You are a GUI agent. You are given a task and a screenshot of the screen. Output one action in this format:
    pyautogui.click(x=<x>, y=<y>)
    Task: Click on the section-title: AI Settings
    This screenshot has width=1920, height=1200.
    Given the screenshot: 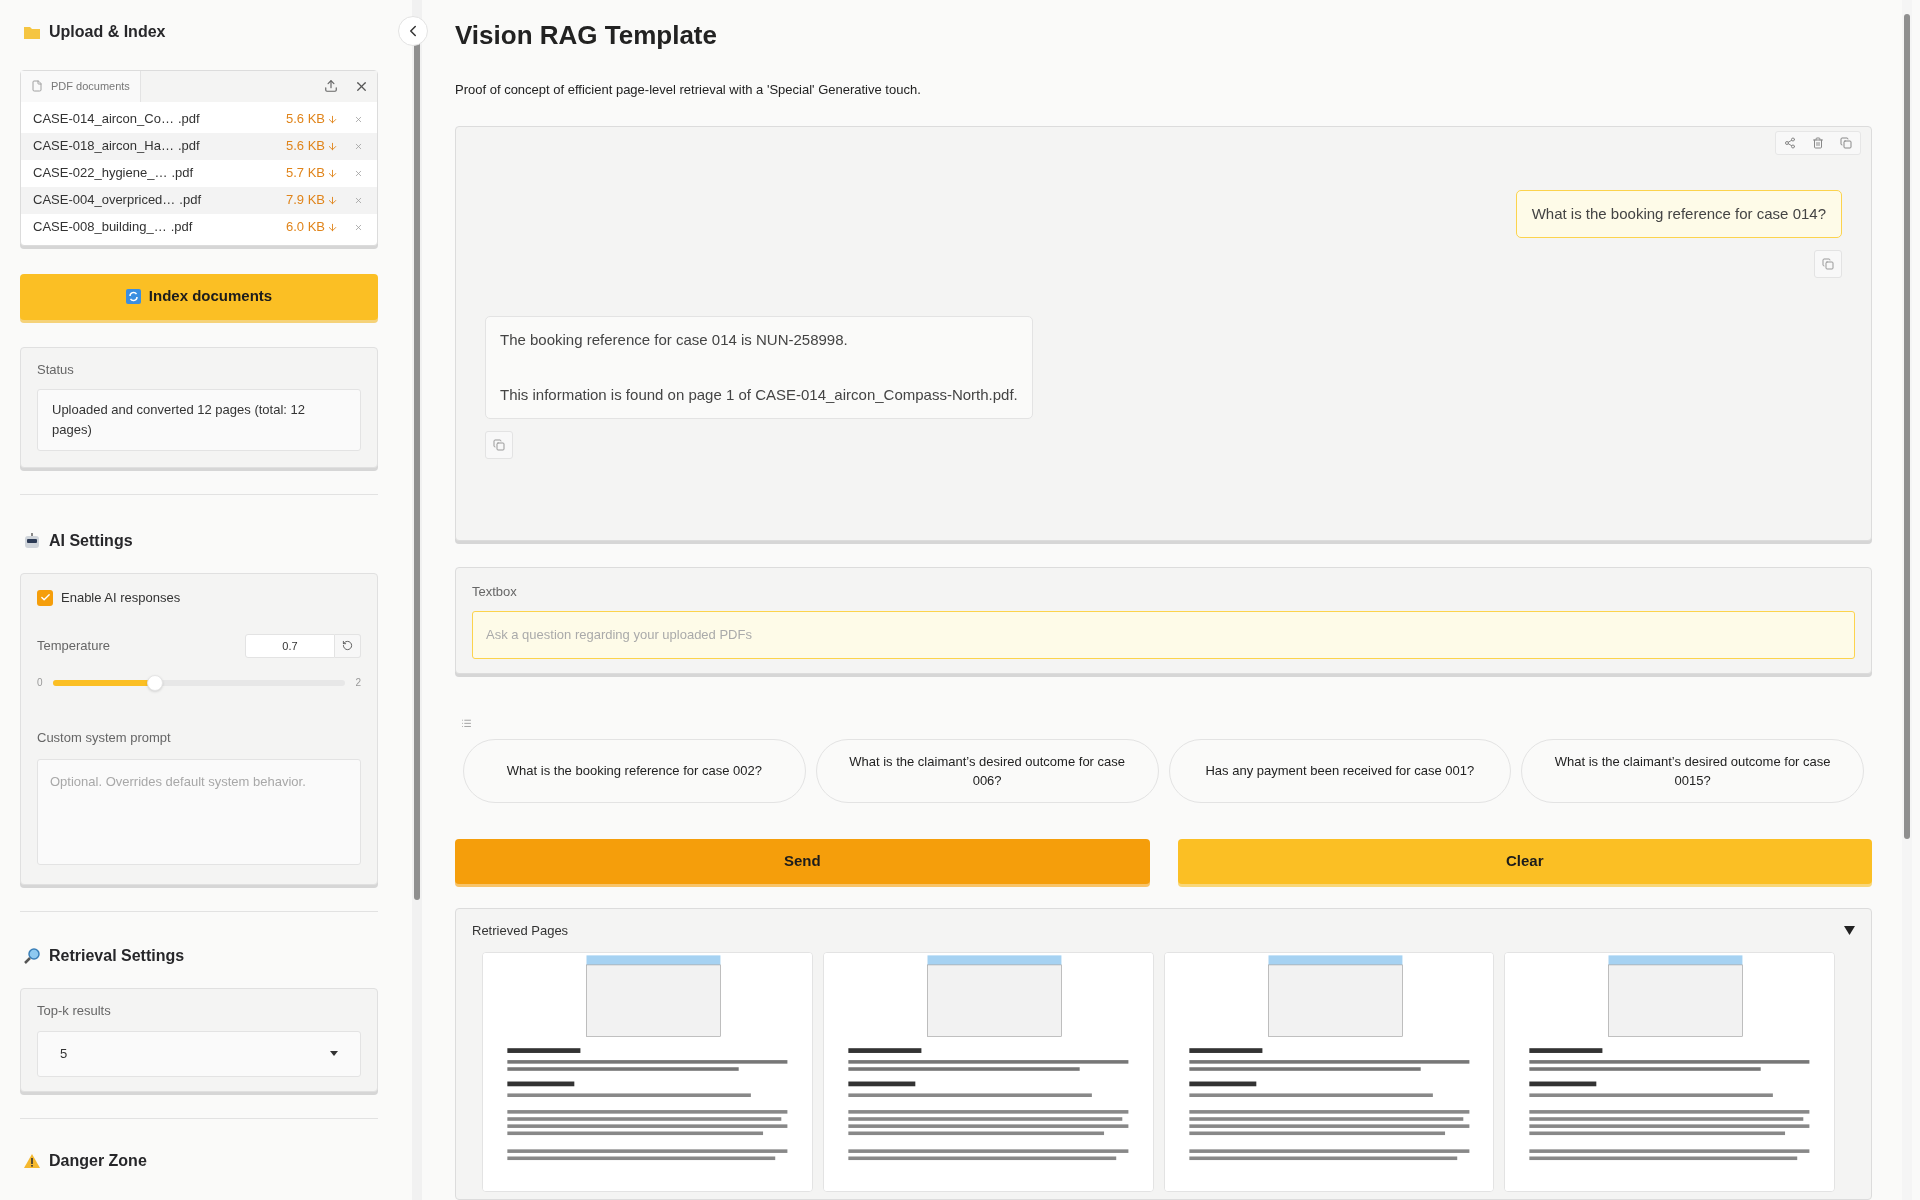 What is the action you would take?
    pyautogui.click(x=91, y=541)
    